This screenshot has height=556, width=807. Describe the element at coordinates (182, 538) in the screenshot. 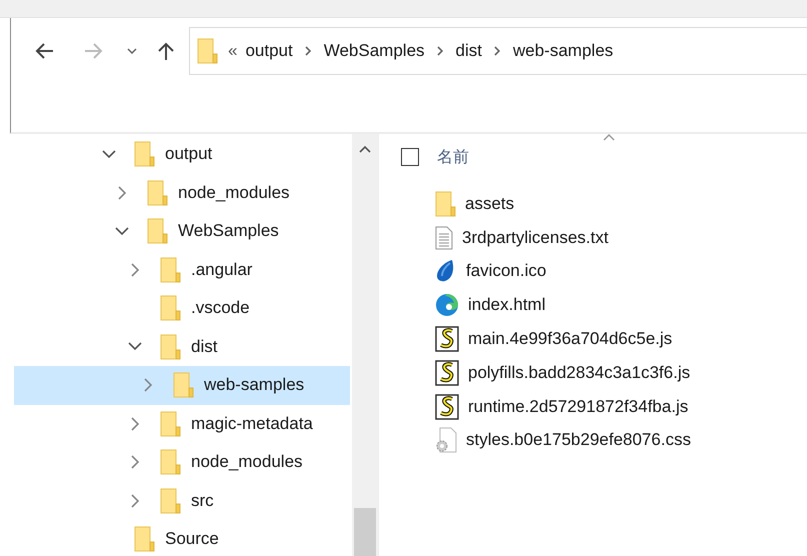

I see `tree-item: Source` at that location.